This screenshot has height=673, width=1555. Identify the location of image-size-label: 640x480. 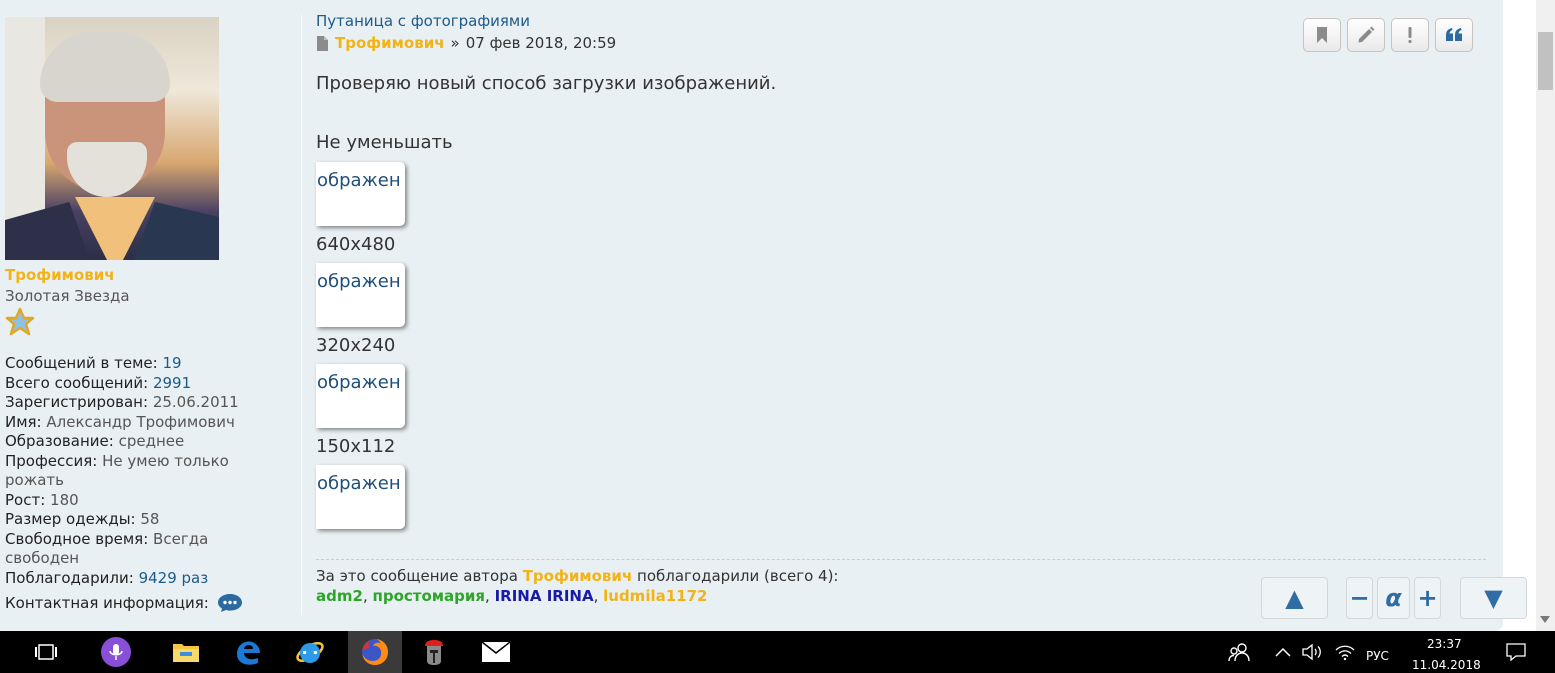
(356, 244).